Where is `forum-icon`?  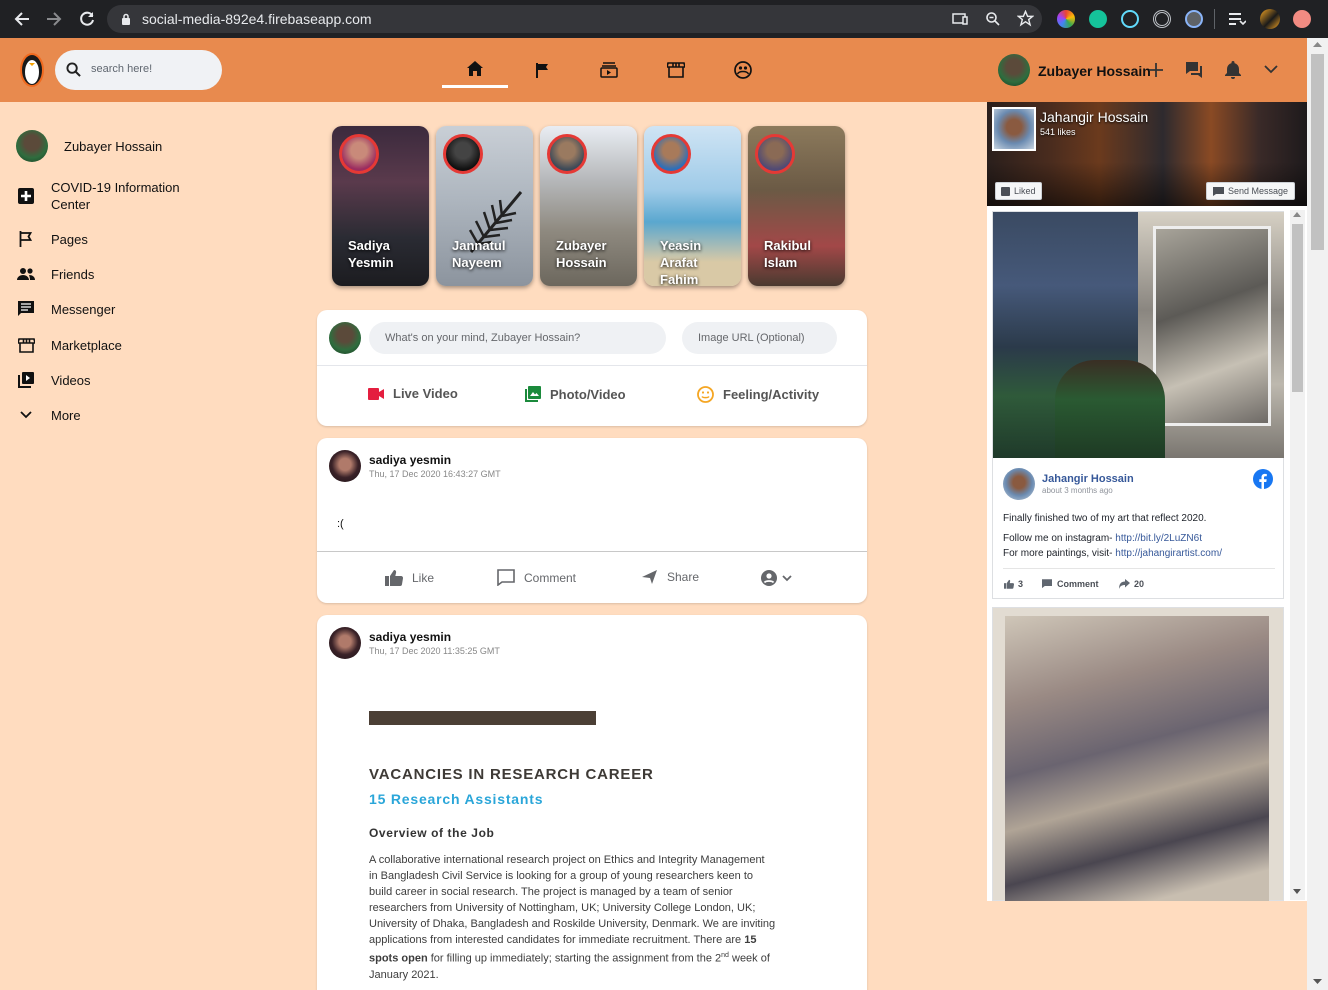
forum-icon is located at coordinates (1194, 70).